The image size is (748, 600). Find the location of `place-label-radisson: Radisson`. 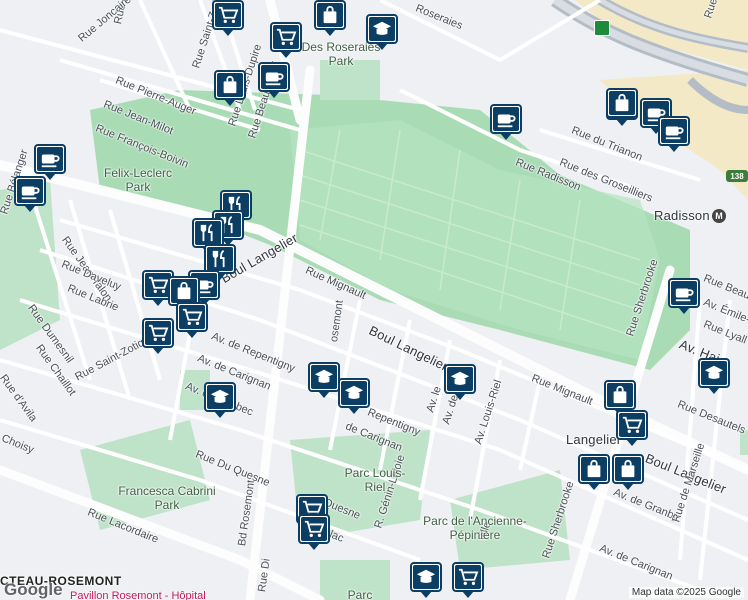

place-label-radisson: Radisson is located at coordinates (682, 215).